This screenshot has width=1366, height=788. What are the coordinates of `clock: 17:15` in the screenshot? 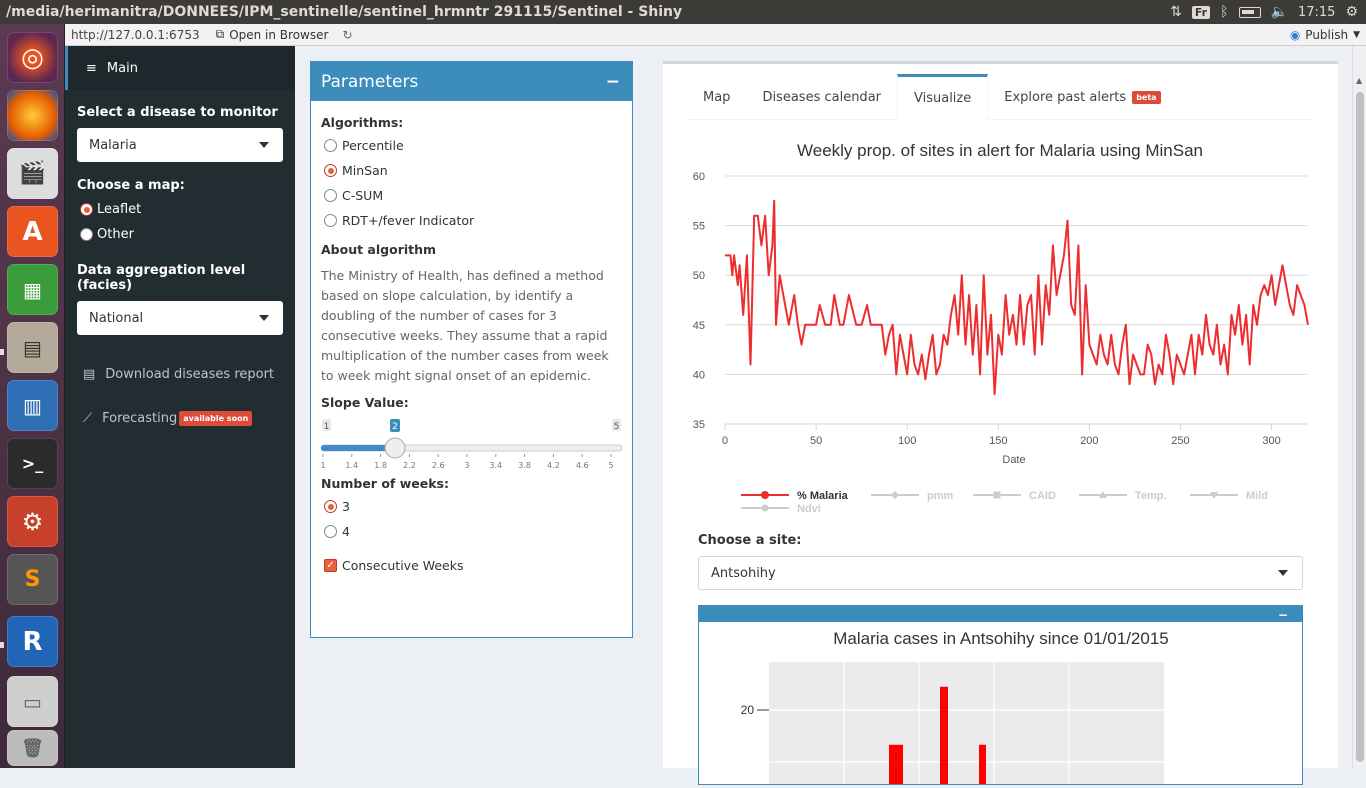 It's located at (1316, 12).